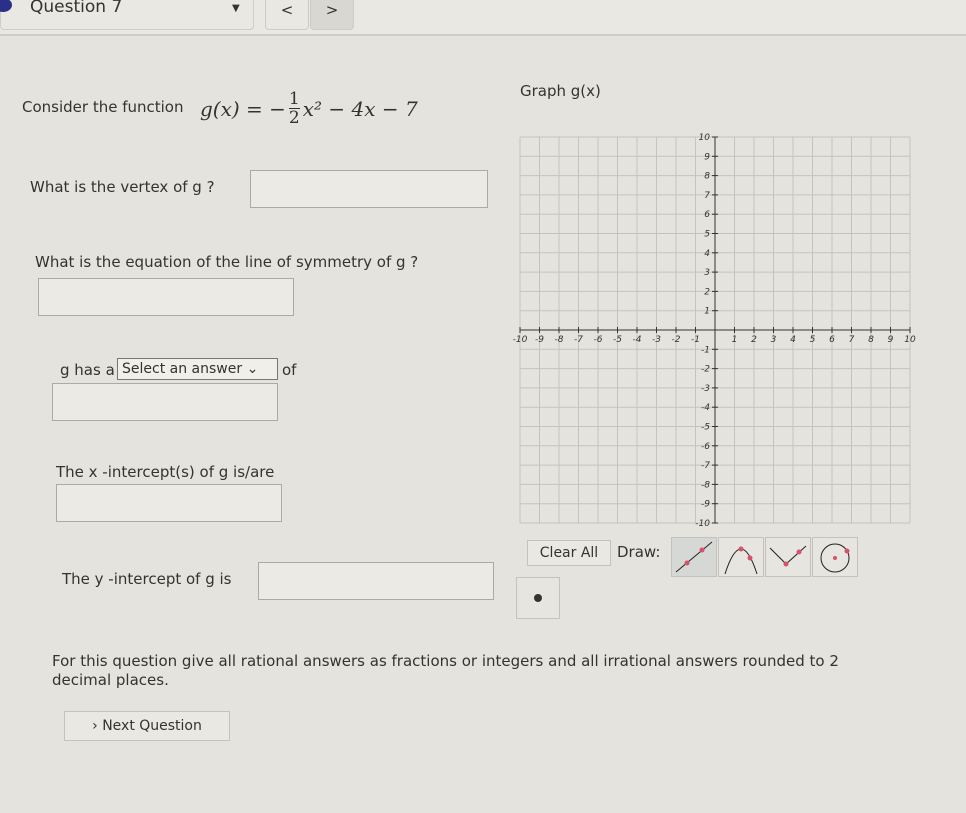 This screenshot has width=966, height=813. Describe the element at coordinates (294, 118) in the screenshot. I see `fn-den: 2` at that location.